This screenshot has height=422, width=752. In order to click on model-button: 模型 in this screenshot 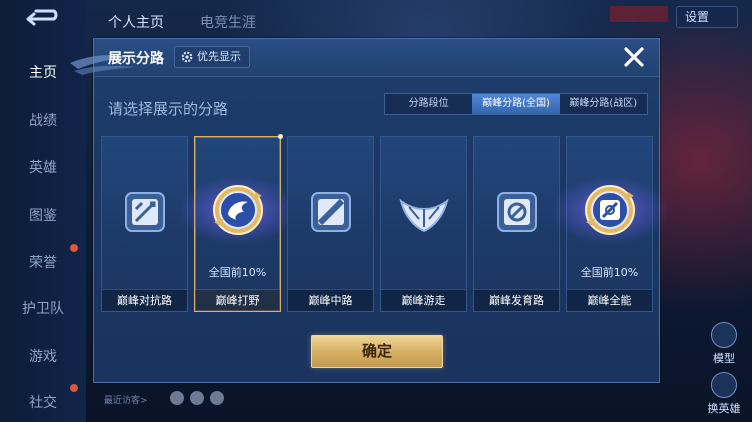, I will do `click(724, 344)`.